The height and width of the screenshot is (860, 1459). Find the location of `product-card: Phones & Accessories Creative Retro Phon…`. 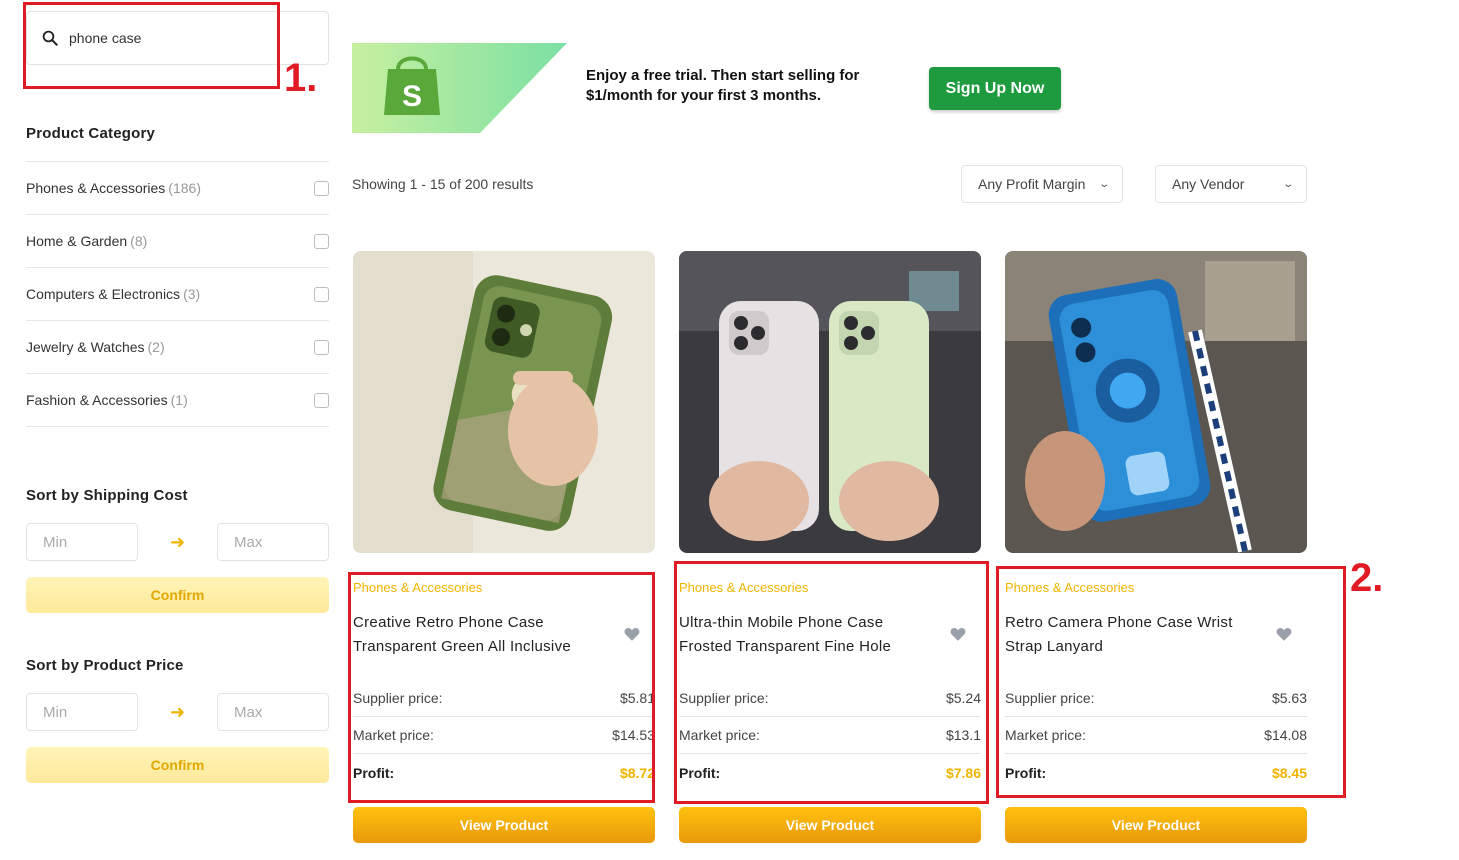

product-card: Phones & Accessories Creative Retro Phon… is located at coordinates (504, 547).